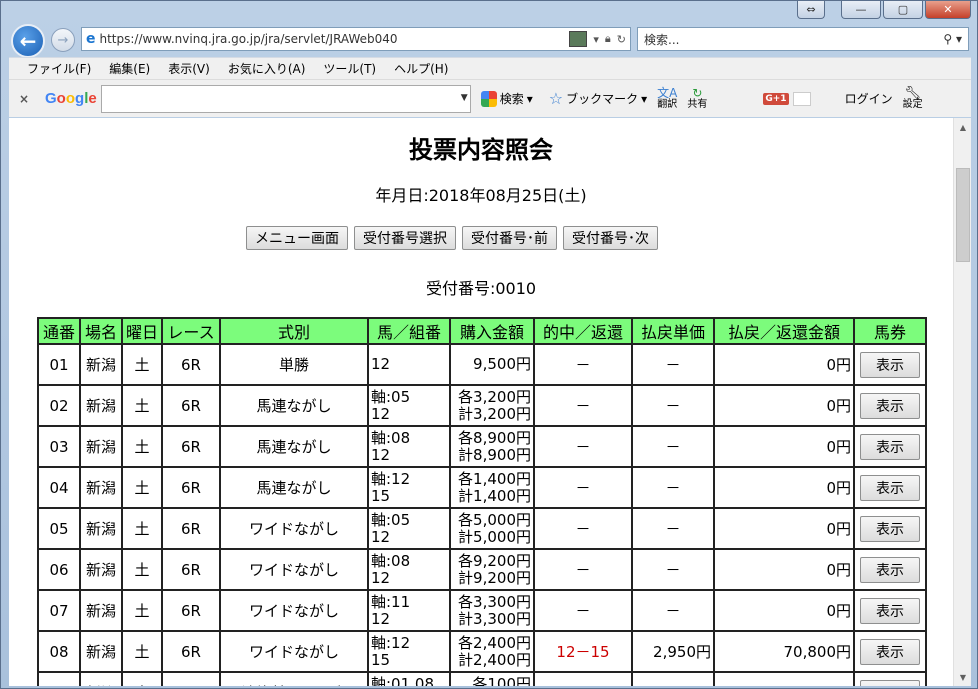 The height and width of the screenshot is (689, 978). Describe the element at coordinates (962, 402) in the screenshot. I see `vertical-scrollbar: ▲ ▼` at that location.